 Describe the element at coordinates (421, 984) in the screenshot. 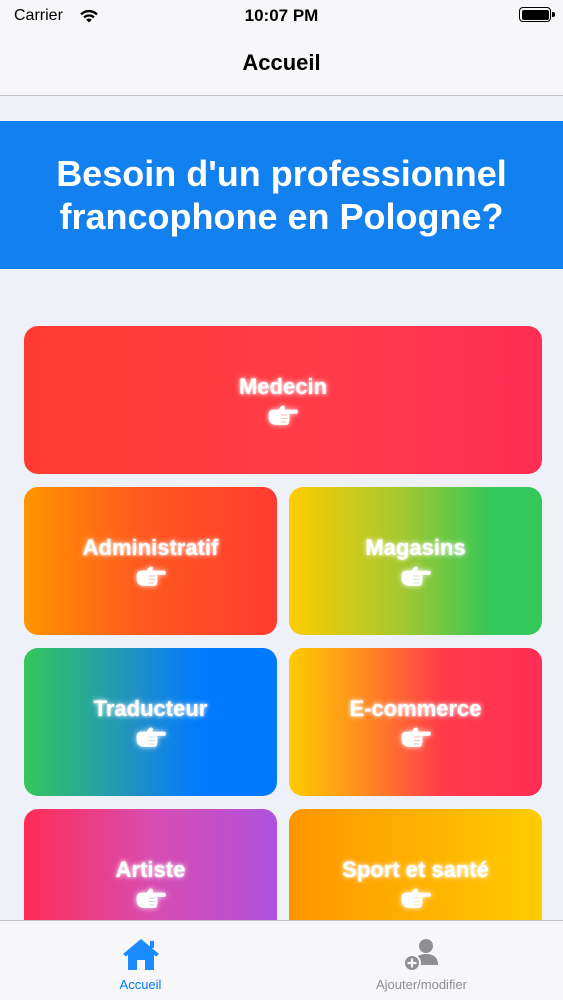

I see `tab-ajouter-modifier-label: Ajouter/modifier` at that location.